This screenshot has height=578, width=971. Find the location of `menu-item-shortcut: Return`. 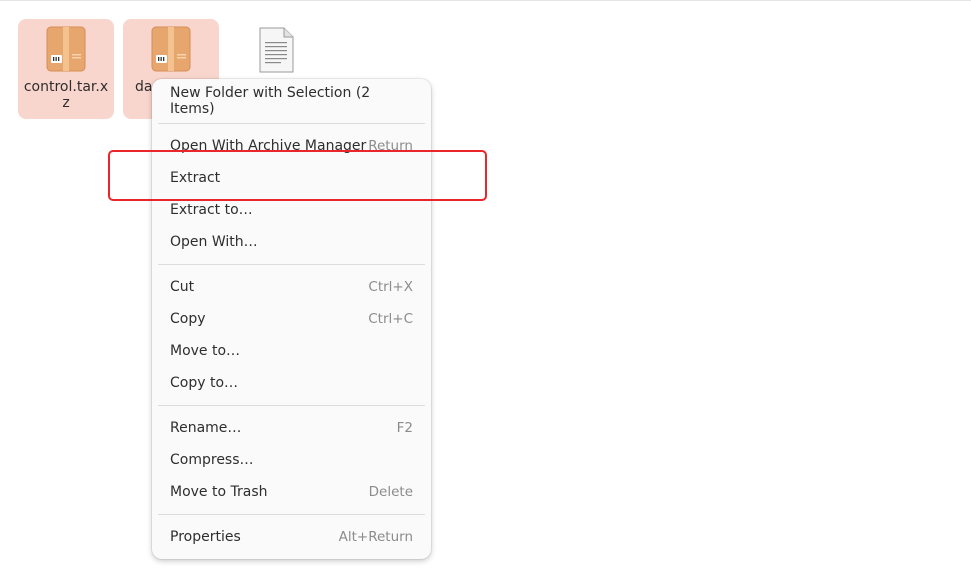

menu-item-shortcut: Return is located at coordinates (390, 146).